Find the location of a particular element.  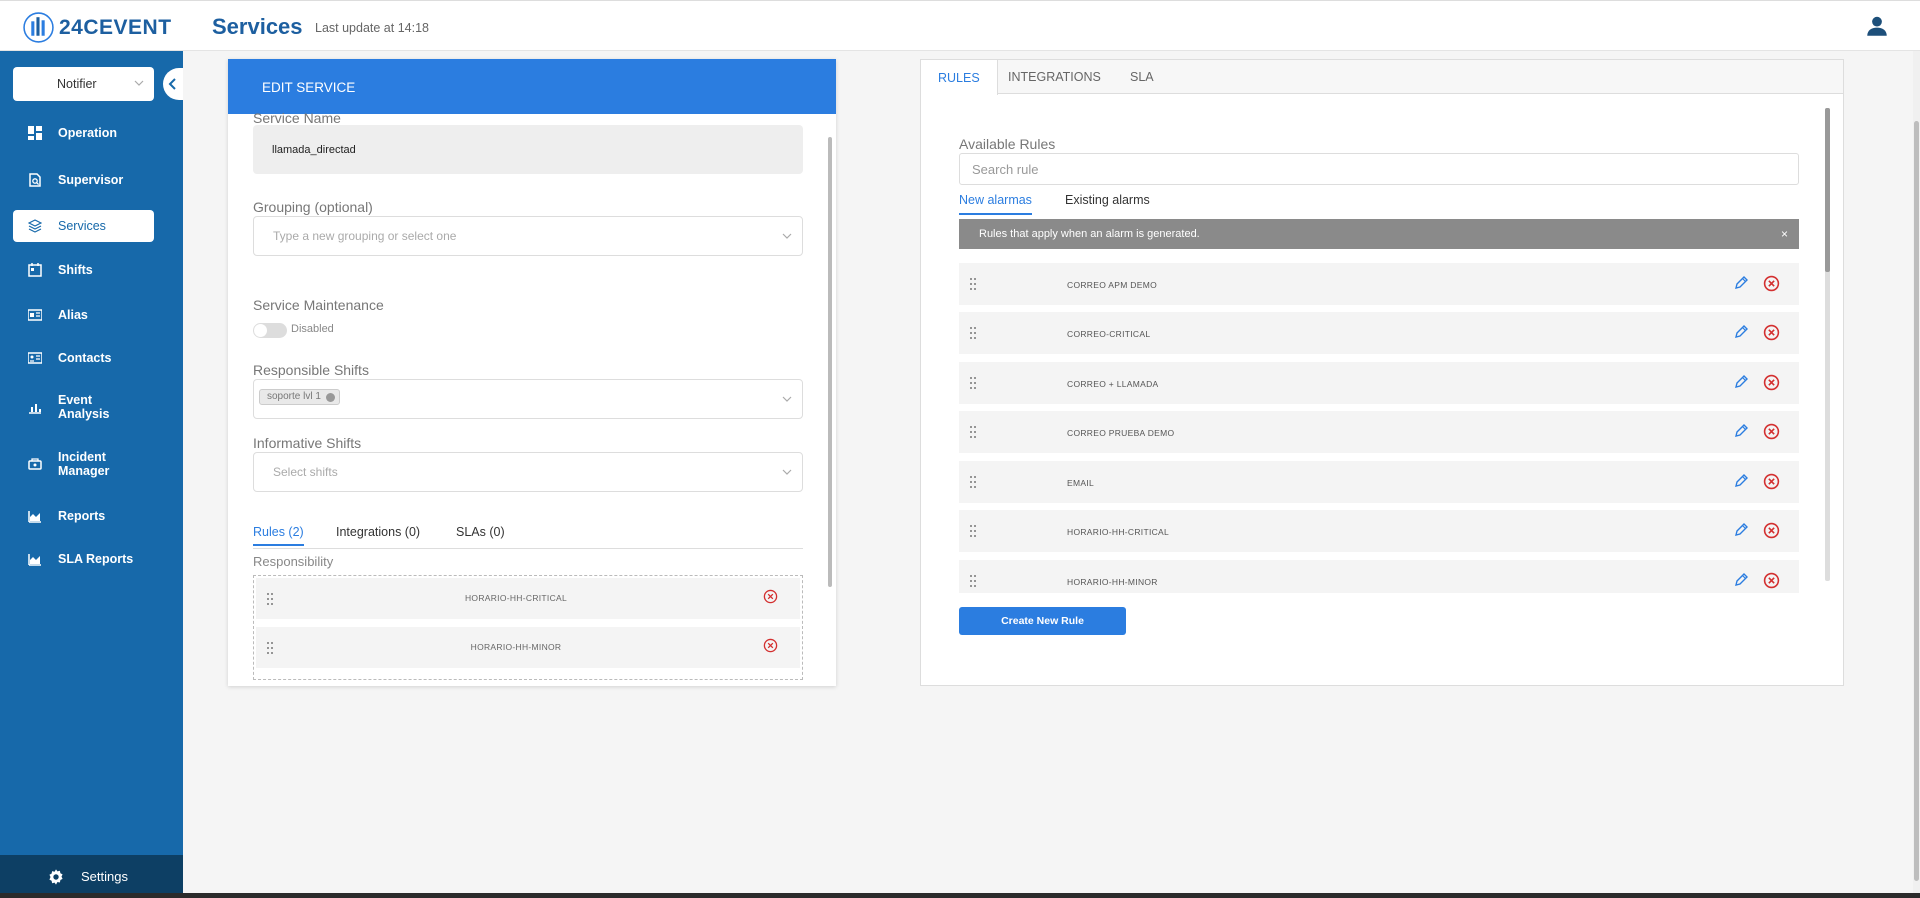

close-icon: × is located at coordinates (1784, 234).